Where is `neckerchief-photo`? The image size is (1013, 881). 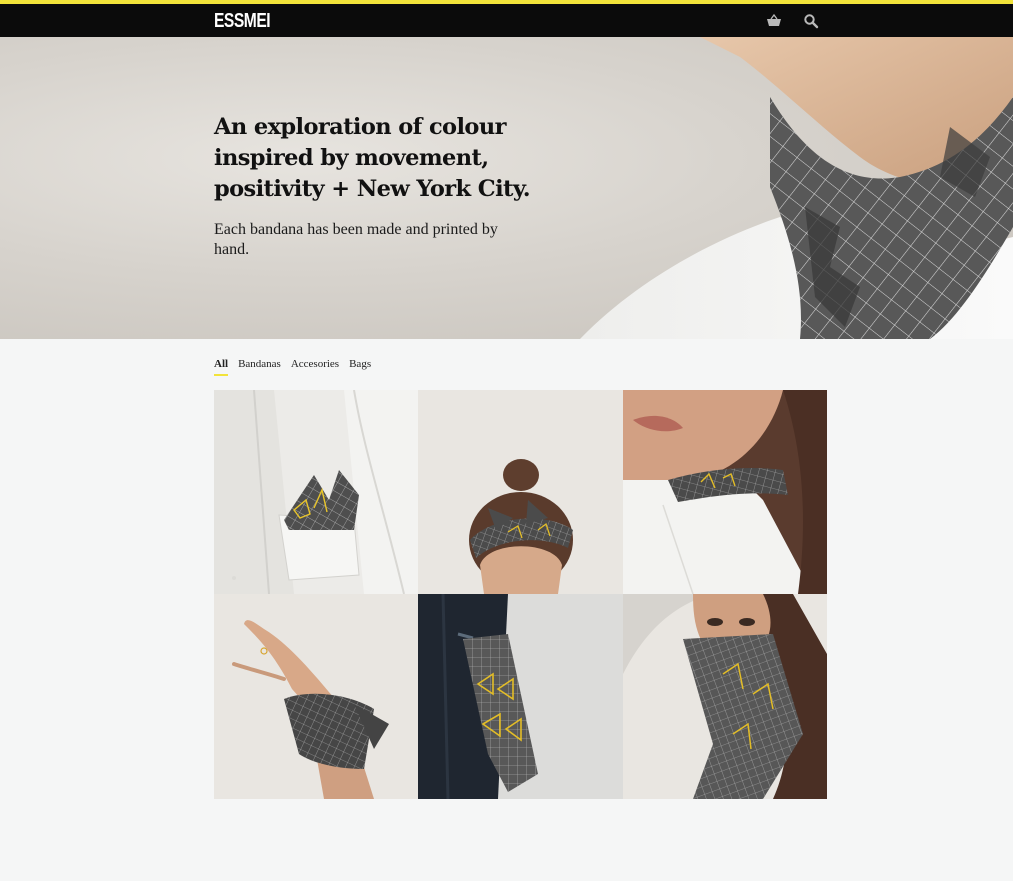 neckerchief-photo is located at coordinates (725, 492).